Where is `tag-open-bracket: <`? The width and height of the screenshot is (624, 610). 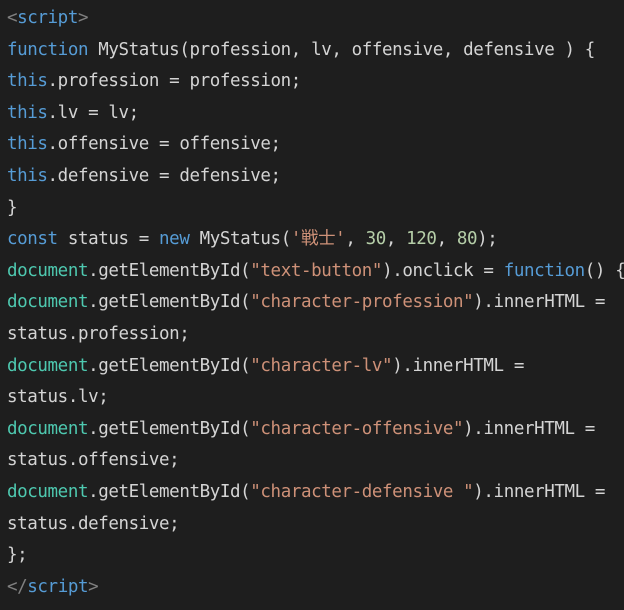 tag-open-bracket: < is located at coordinates (12, 18).